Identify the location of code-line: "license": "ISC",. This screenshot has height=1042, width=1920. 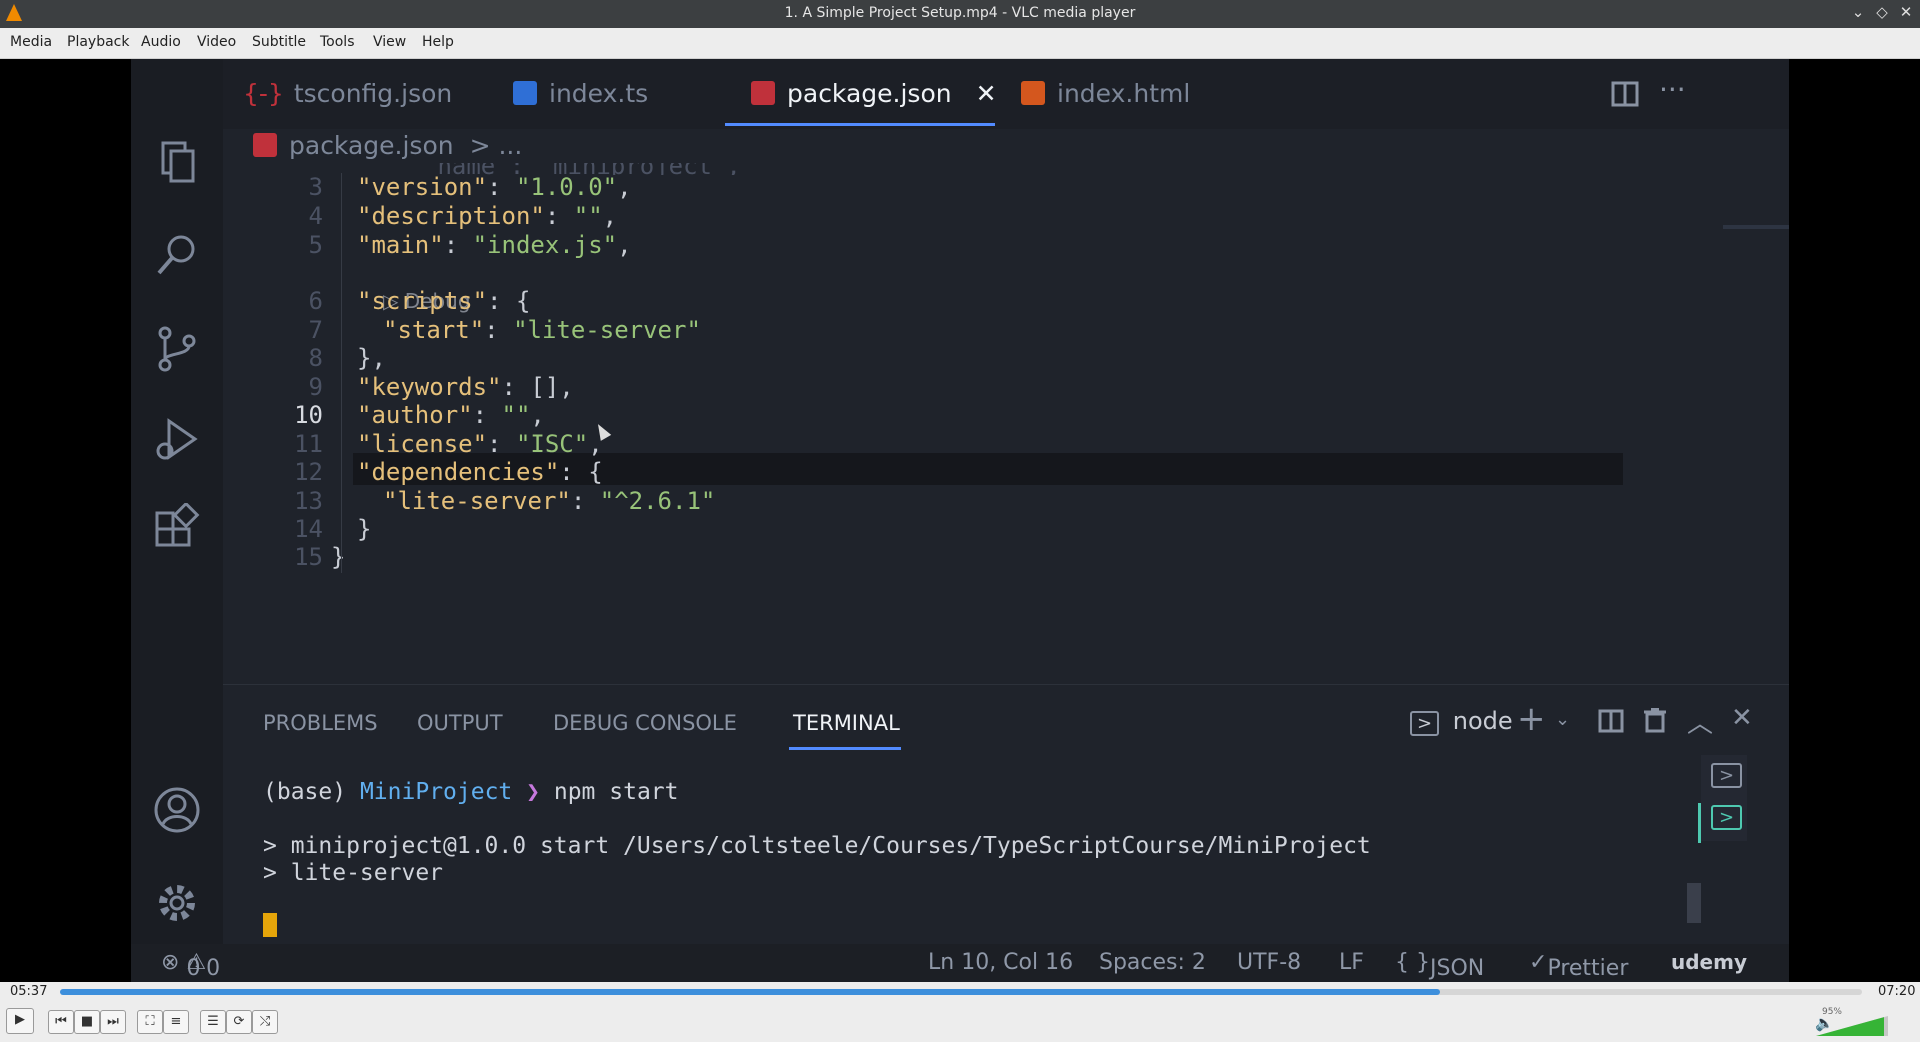
(480, 444).